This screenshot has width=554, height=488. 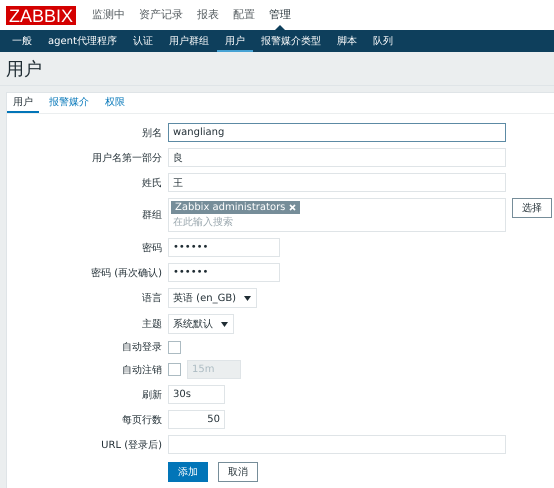 I want to click on add-button: 添加, so click(x=188, y=472).